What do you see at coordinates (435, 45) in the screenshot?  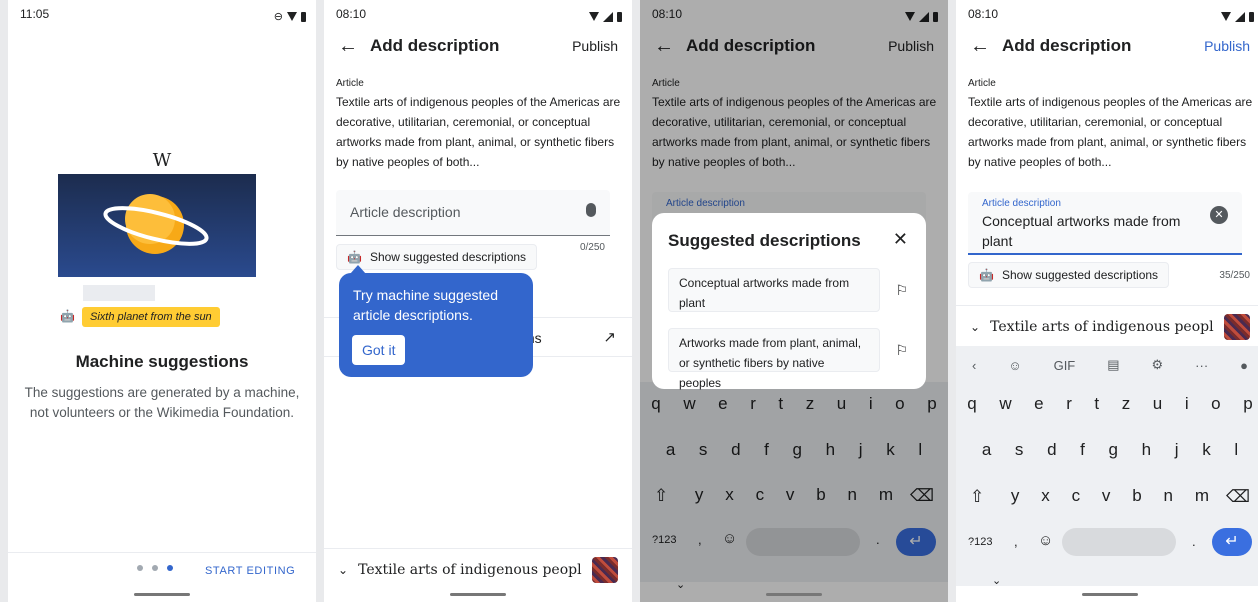 I see `screen-title: Add description` at bounding box center [435, 45].